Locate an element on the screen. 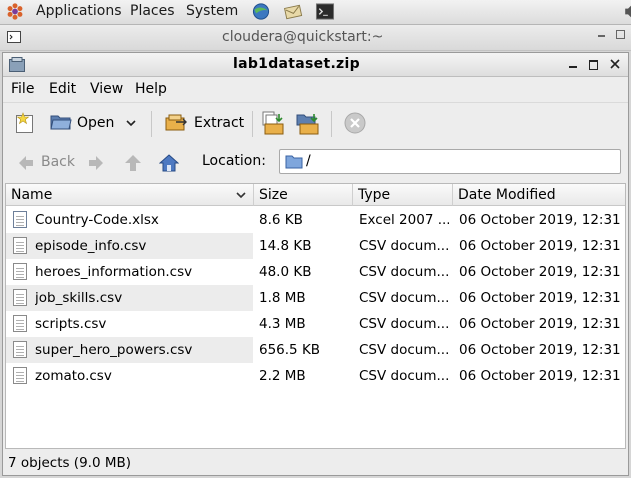  file-size: 1.8 MB is located at coordinates (282, 298).